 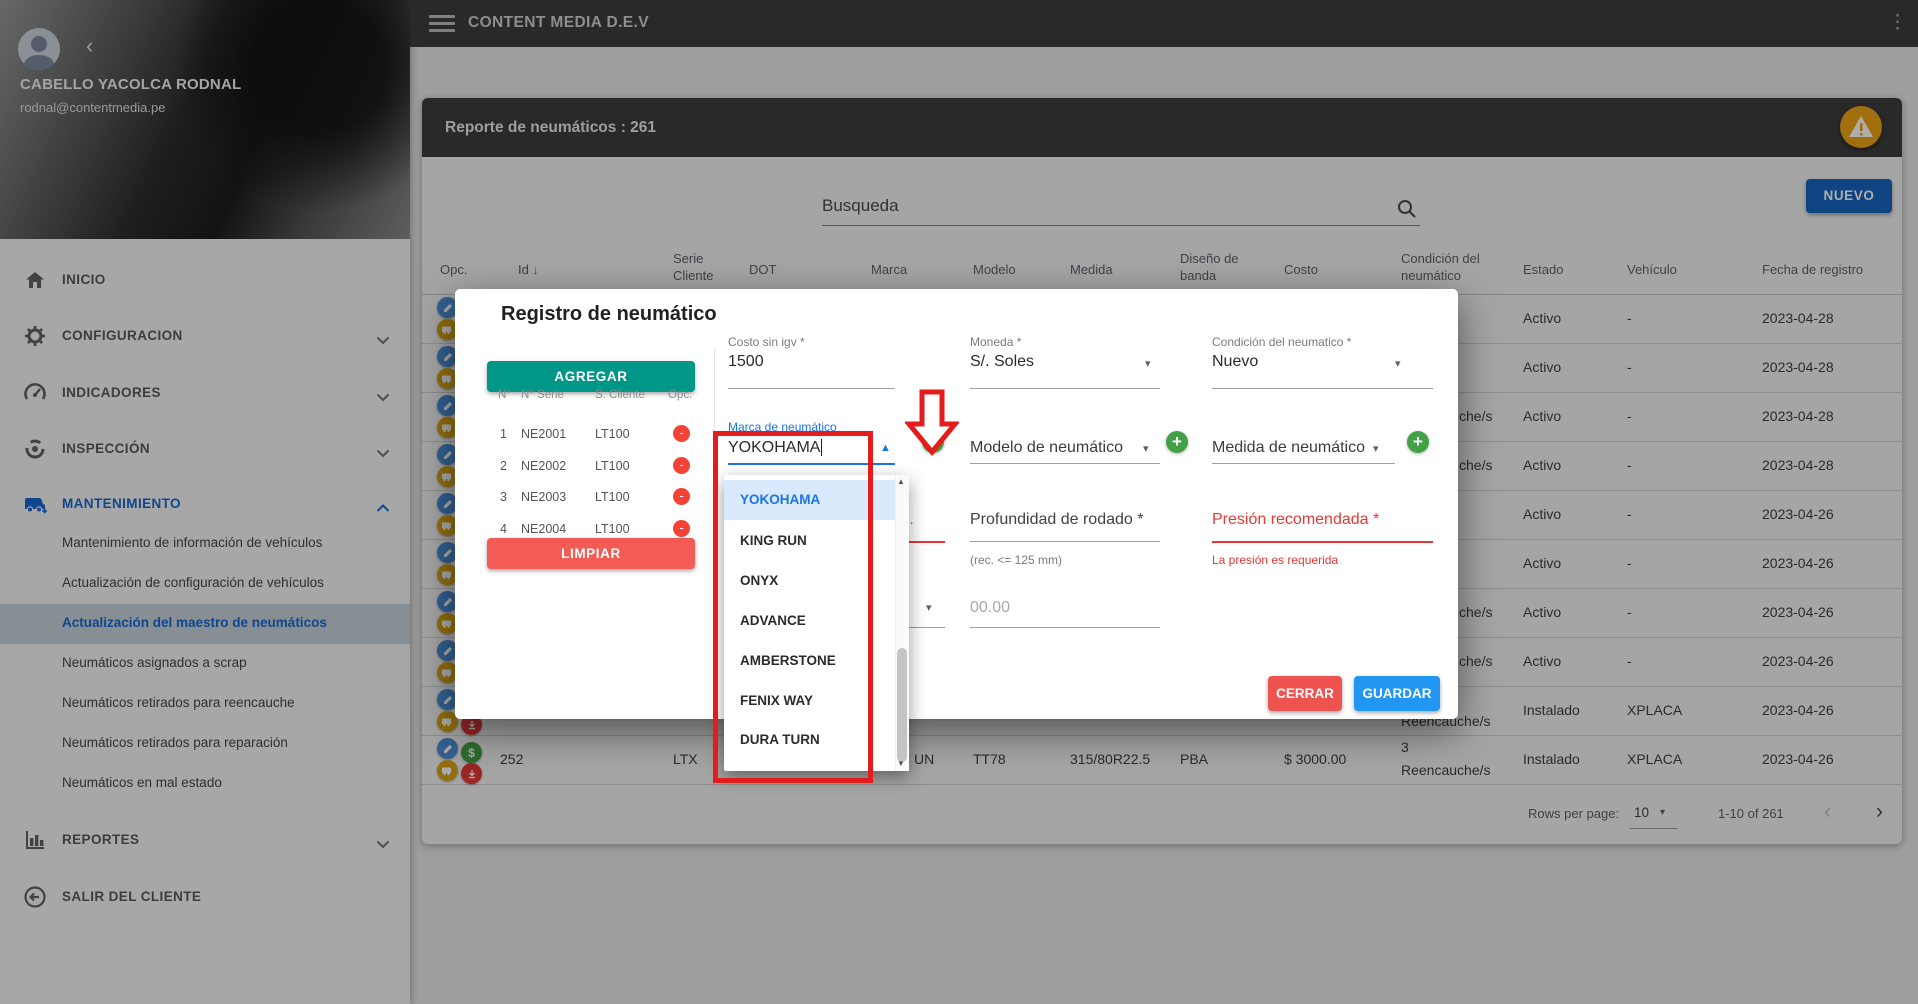 I want to click on moneda-underline, so click(x=1065, y=388).